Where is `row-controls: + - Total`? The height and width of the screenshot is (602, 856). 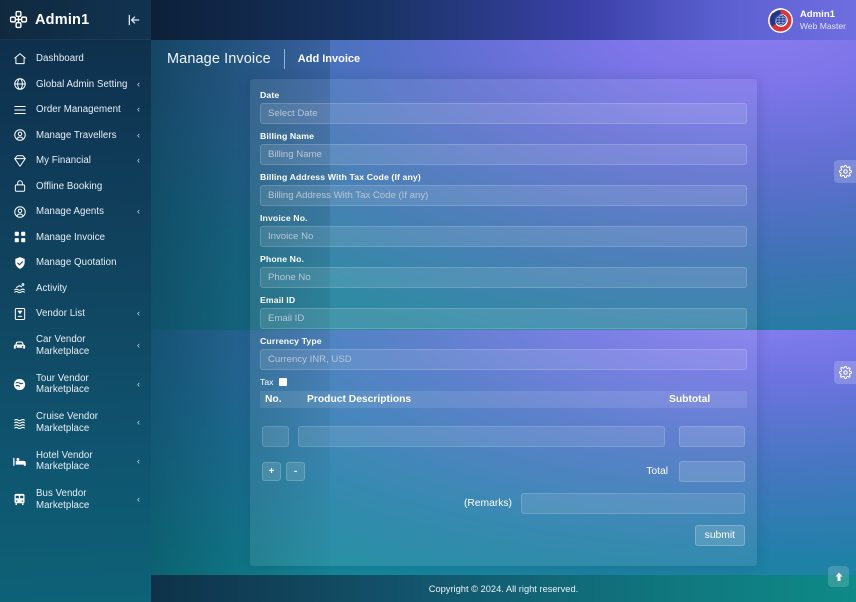 row-controls: + - Total is located at coordinates (503, 464).